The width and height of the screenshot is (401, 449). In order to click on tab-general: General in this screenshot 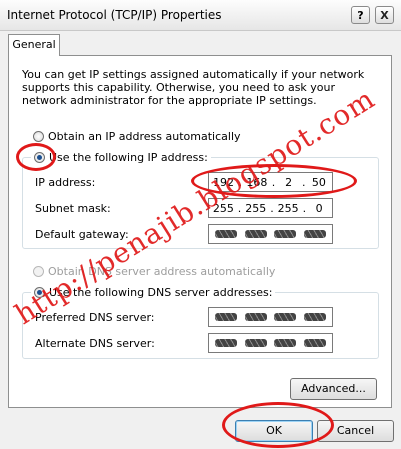, I will do `click(34, 45)`.